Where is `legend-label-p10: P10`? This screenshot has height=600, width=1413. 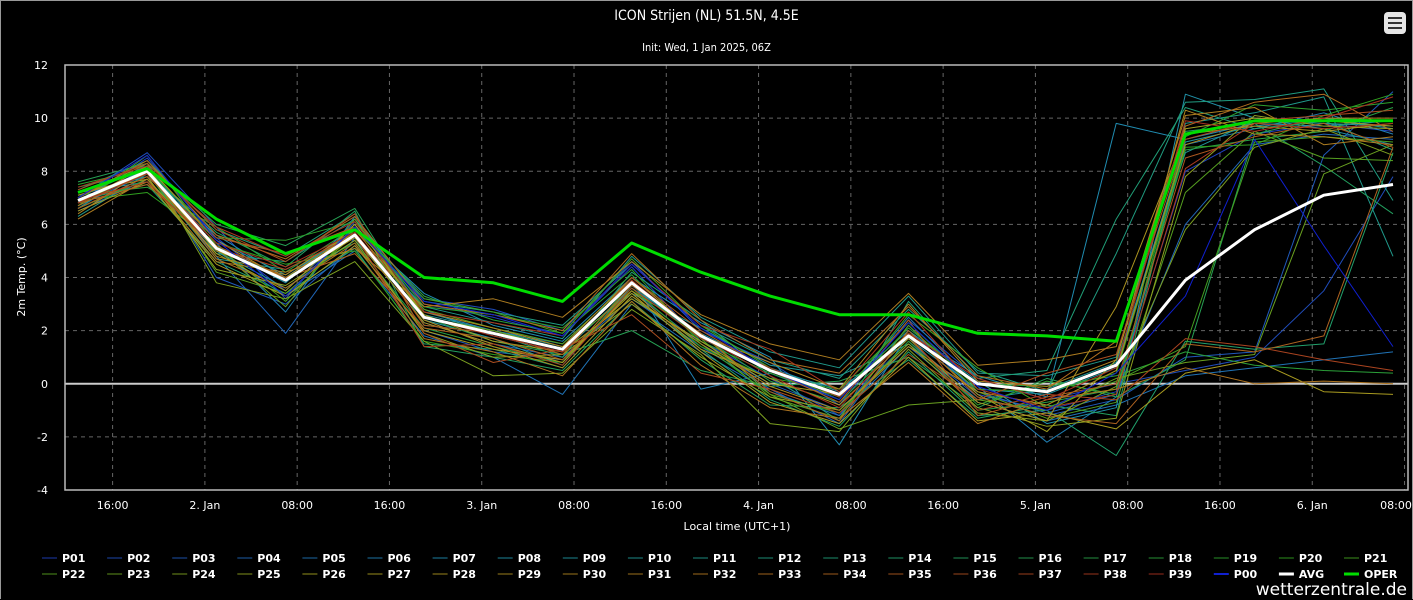
legend-label-p10: P10 is located at coordinates (660, 558).